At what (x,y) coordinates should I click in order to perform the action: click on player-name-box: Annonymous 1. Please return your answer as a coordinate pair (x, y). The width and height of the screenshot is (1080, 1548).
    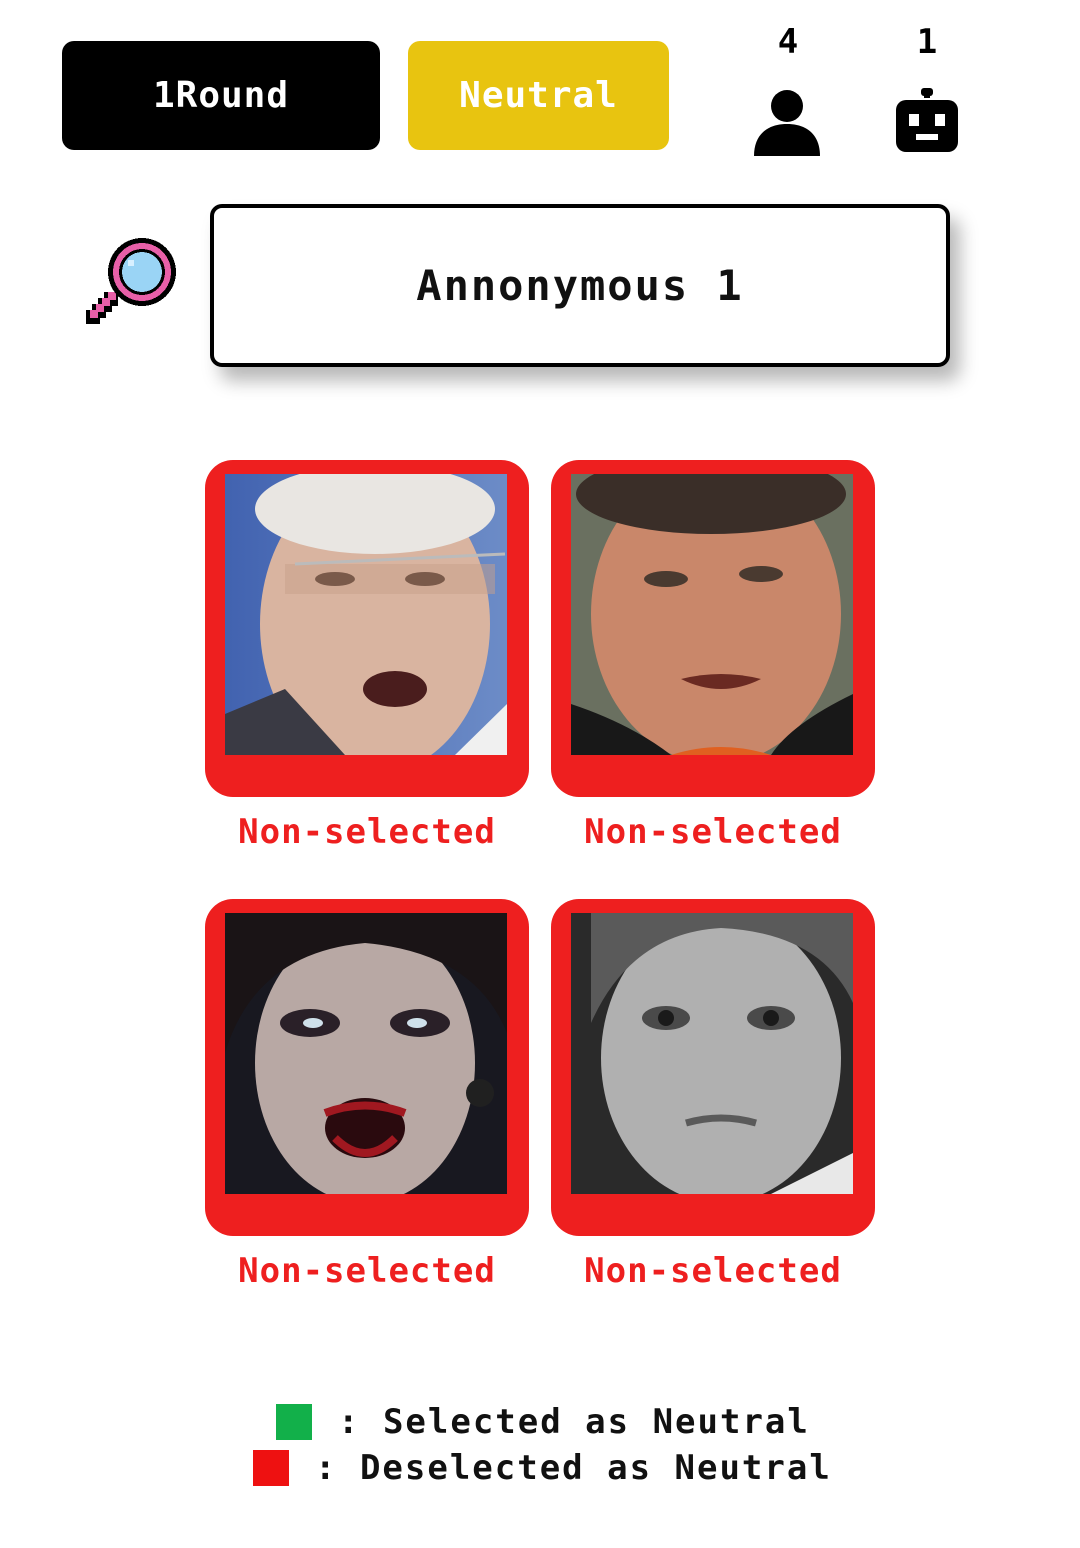
    Looking at the image, I should click on (580, 285).